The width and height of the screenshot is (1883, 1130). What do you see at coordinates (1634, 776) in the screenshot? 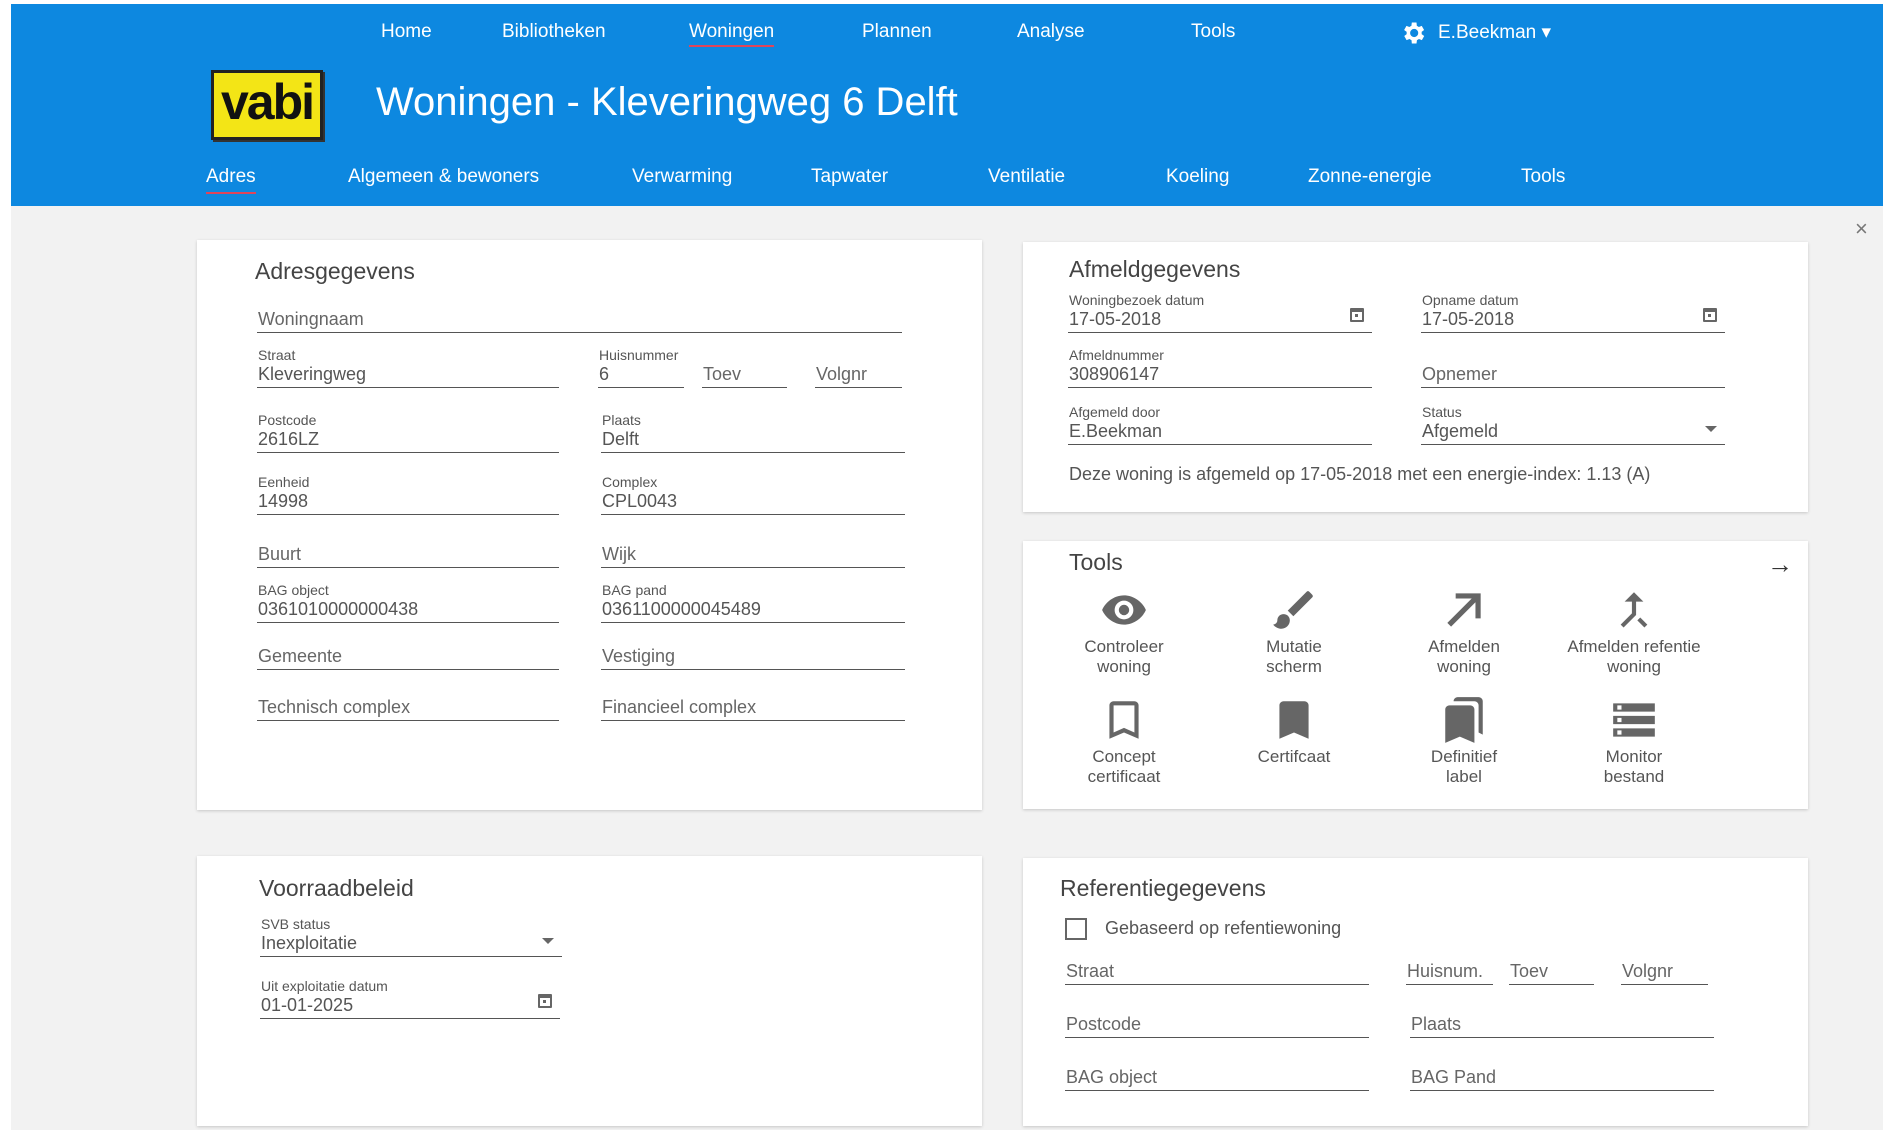
I see `tool-label: bestand` at bounding box center [1634, 776].